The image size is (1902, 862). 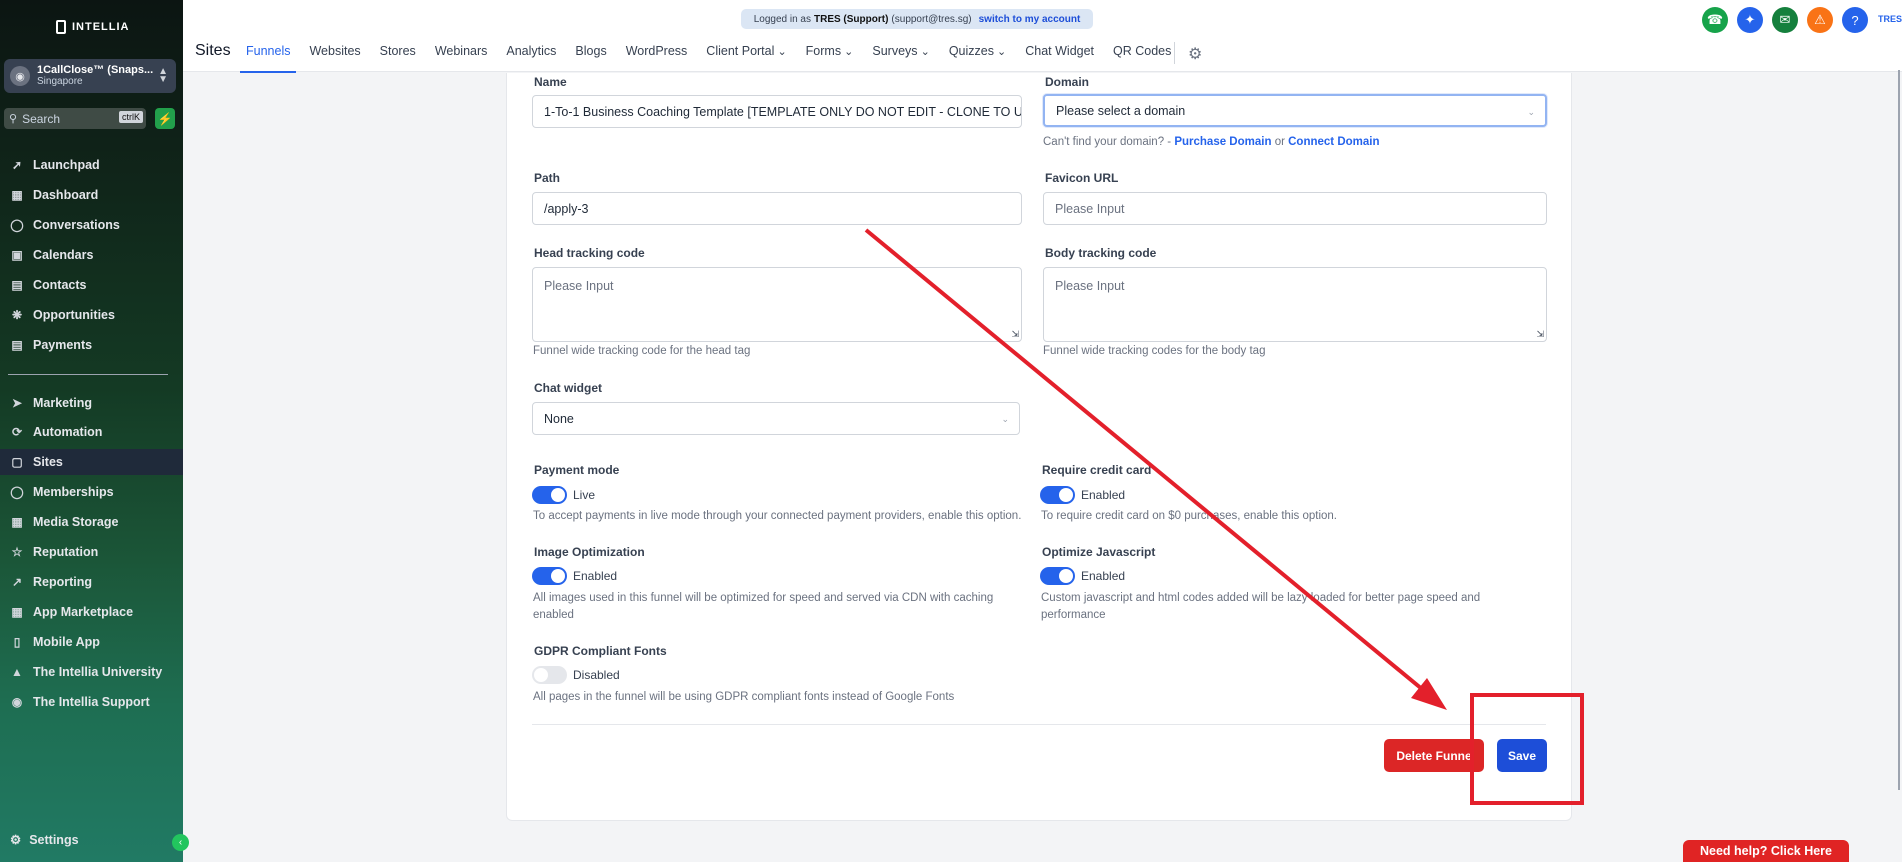 What do you see at coordinates (776, 418) in the screenshot?
I see `chat-widget-select: None ⌄` at bounding box center [776, 418].